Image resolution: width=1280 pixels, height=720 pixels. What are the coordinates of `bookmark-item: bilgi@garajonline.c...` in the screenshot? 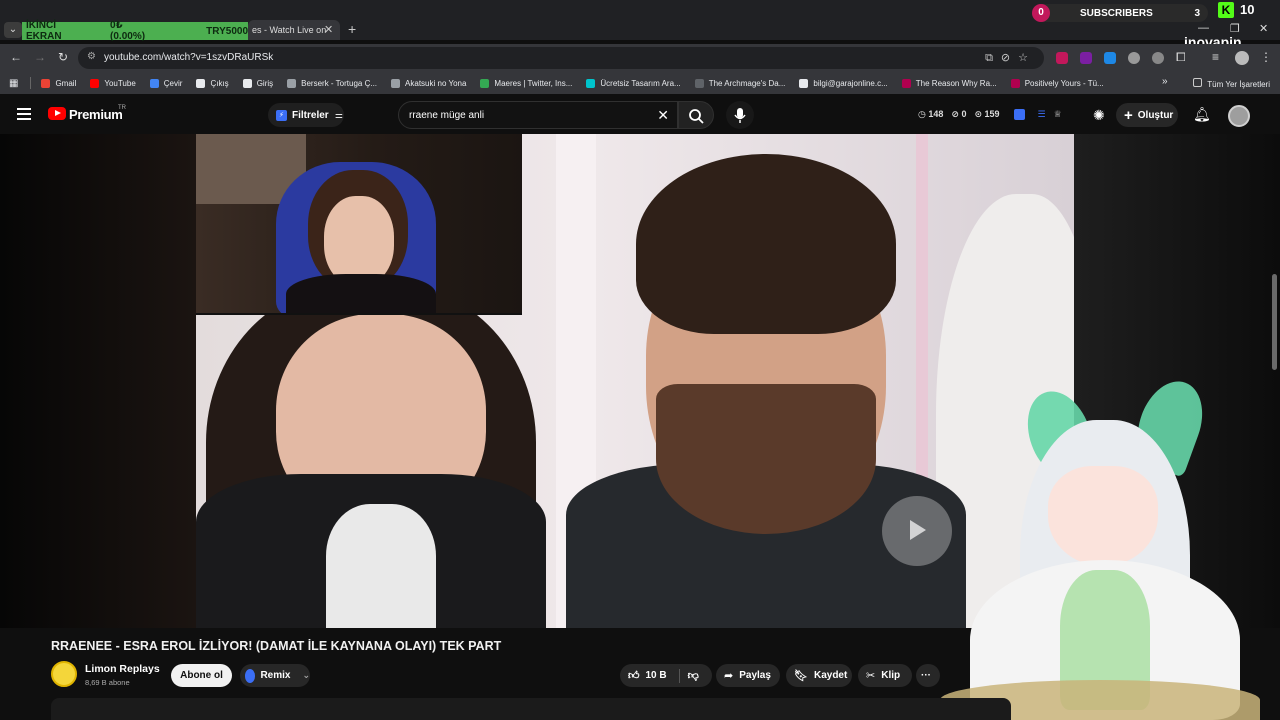 It's located at (843, 83).